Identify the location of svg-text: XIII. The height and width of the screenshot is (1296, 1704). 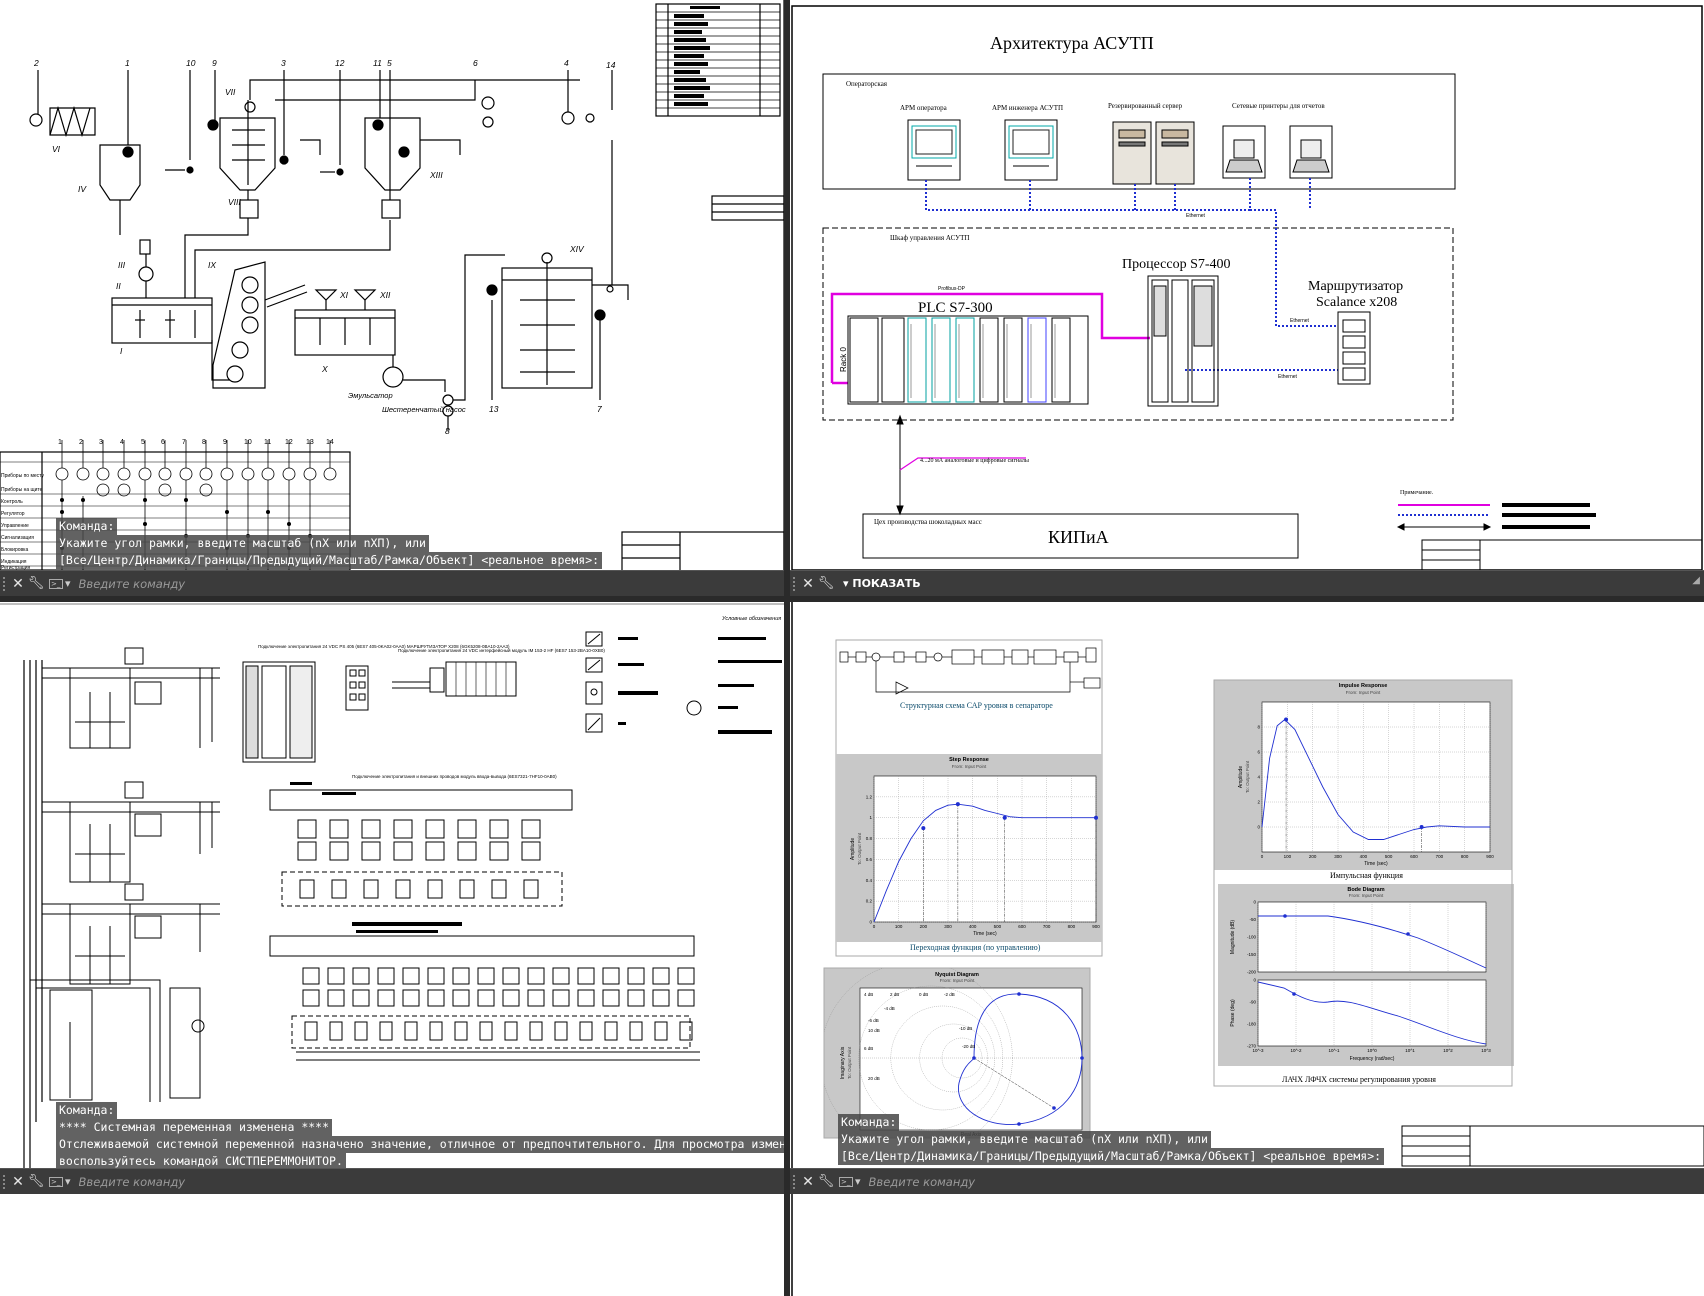
(436, 175).